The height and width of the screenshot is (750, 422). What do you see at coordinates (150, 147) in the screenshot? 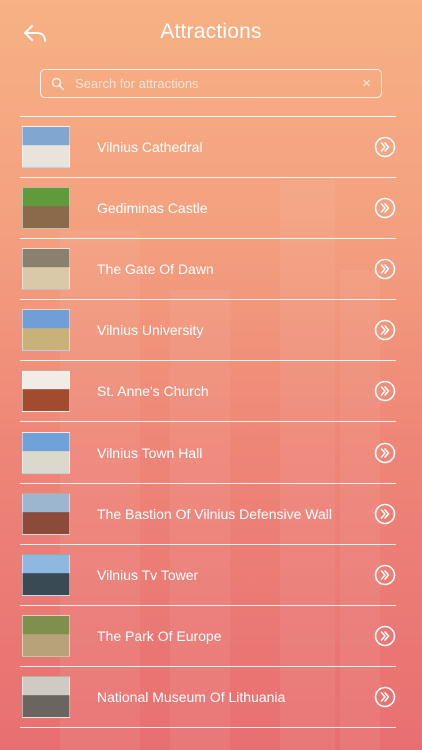
I see `attraction-label: Vilnius Cathedral` at bounding box center [150, 147].